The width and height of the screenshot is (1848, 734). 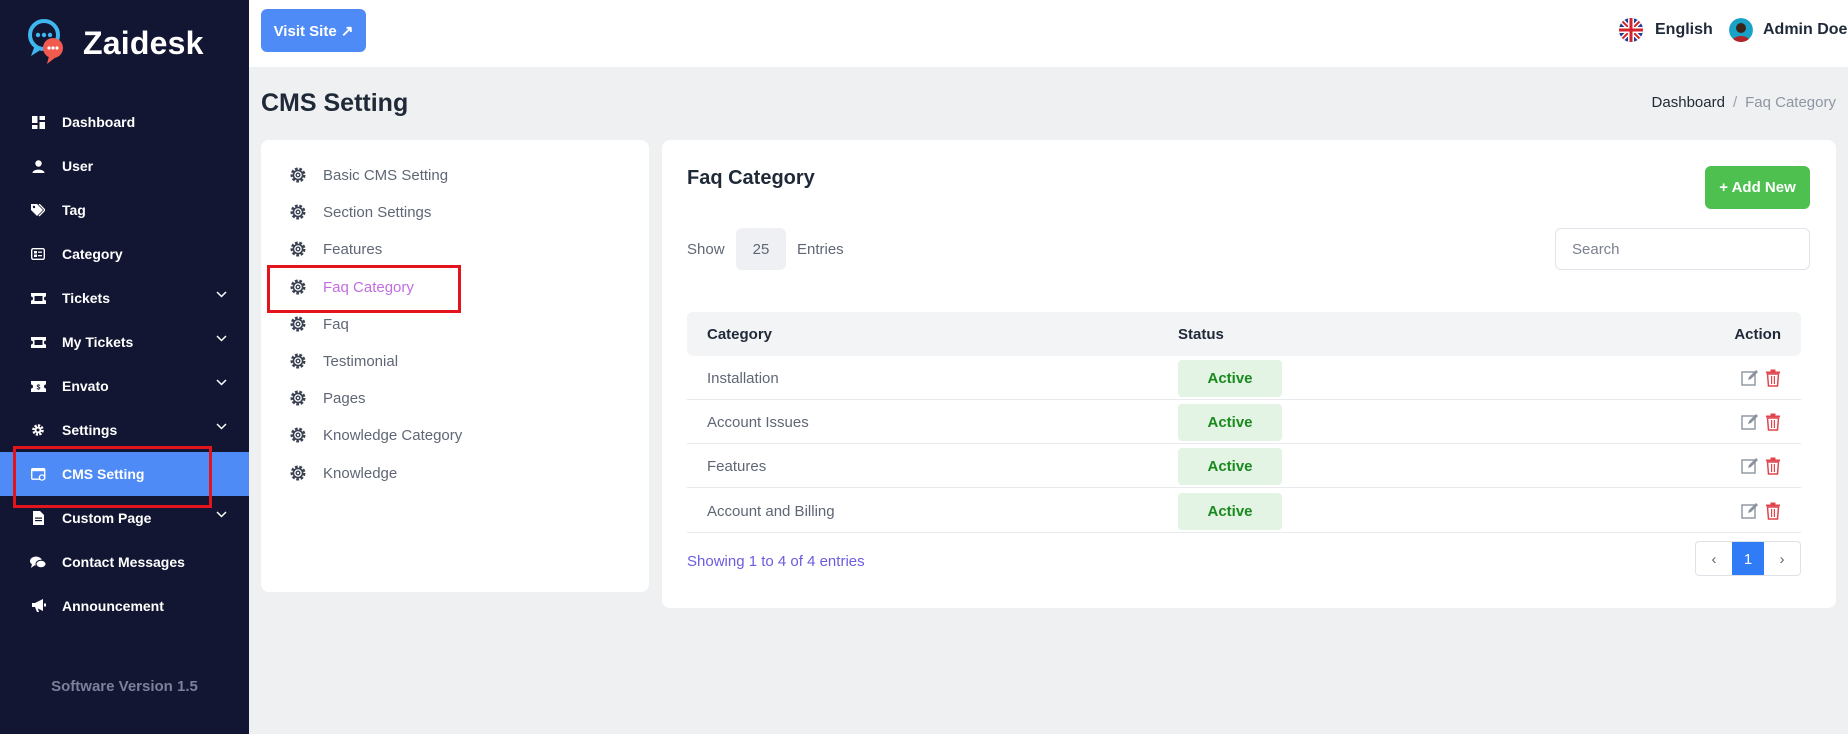 I want to click on category-cell: Account and Billing, so click(x=771, y=511).